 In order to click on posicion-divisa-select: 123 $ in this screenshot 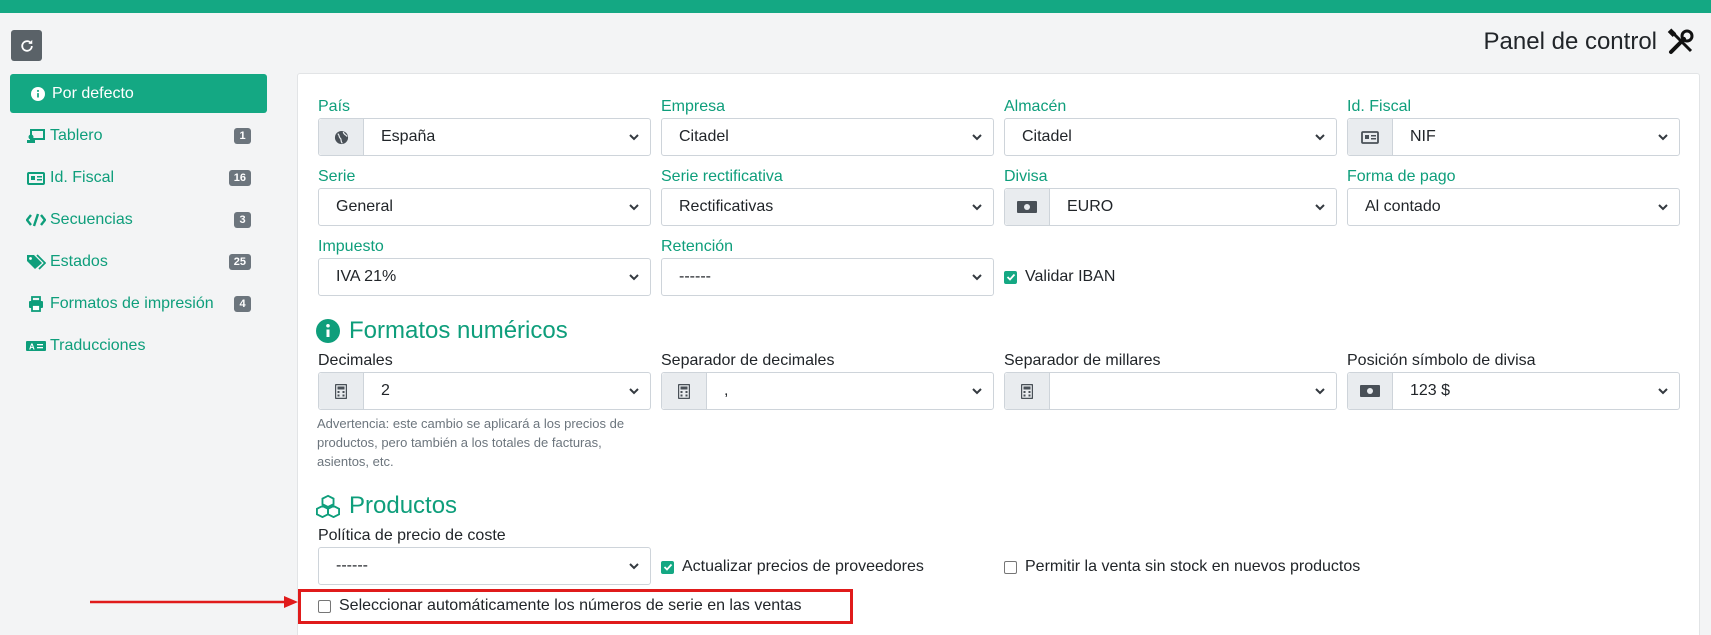, I will do `click(1513, 391)`.